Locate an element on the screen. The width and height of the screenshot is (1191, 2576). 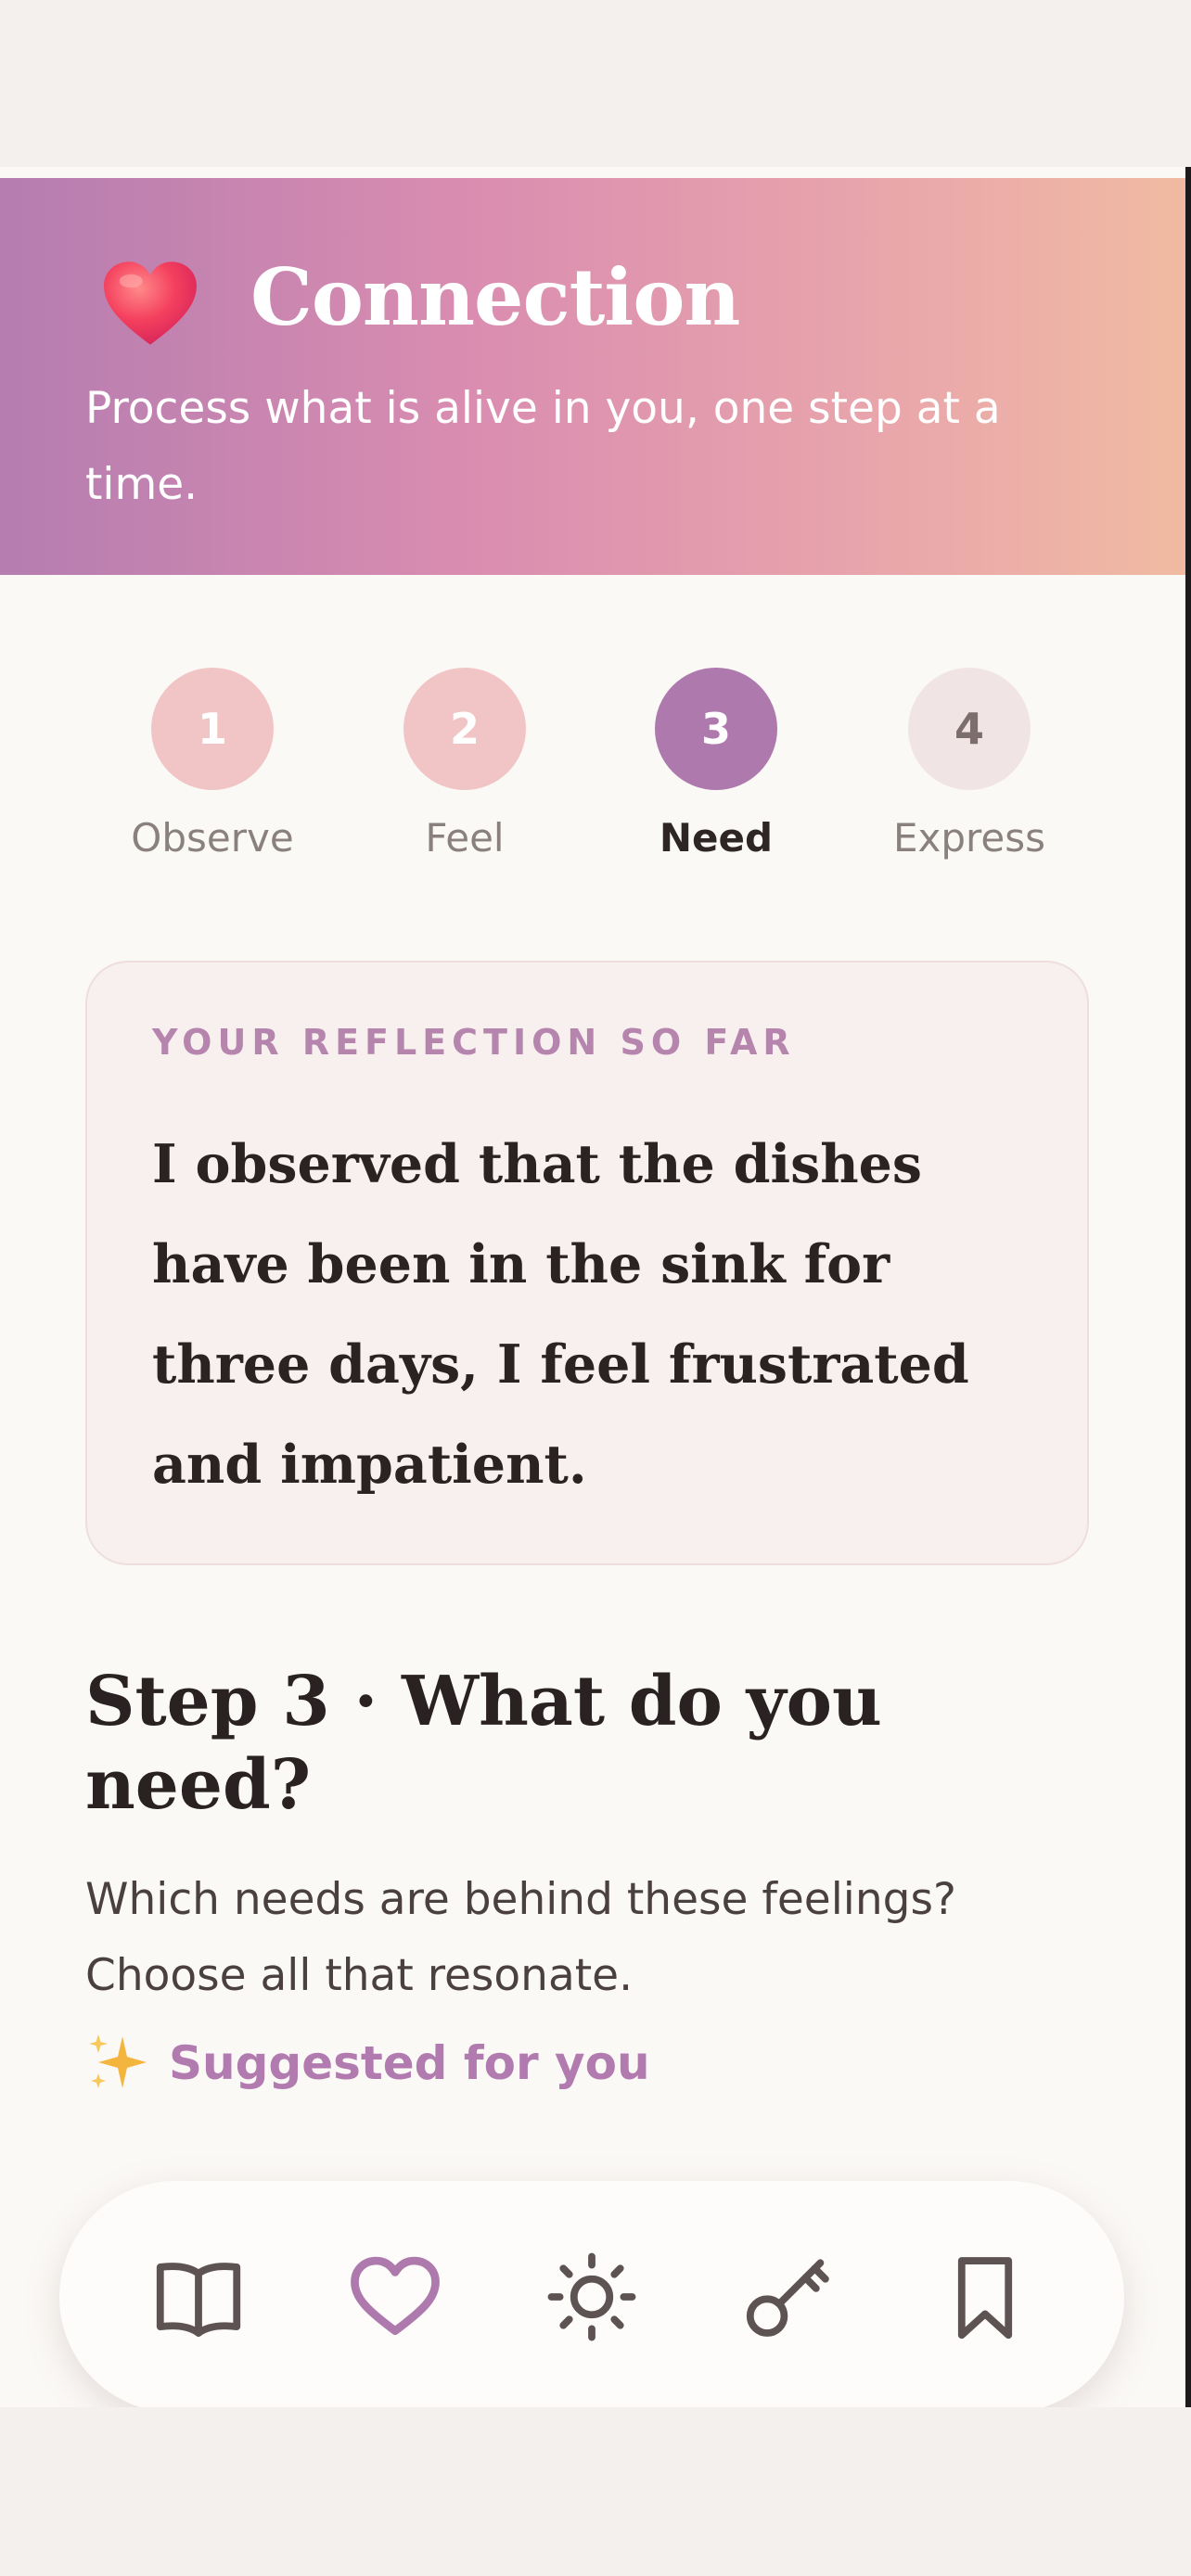
step-label: Need is located at coordinates (716, 838).